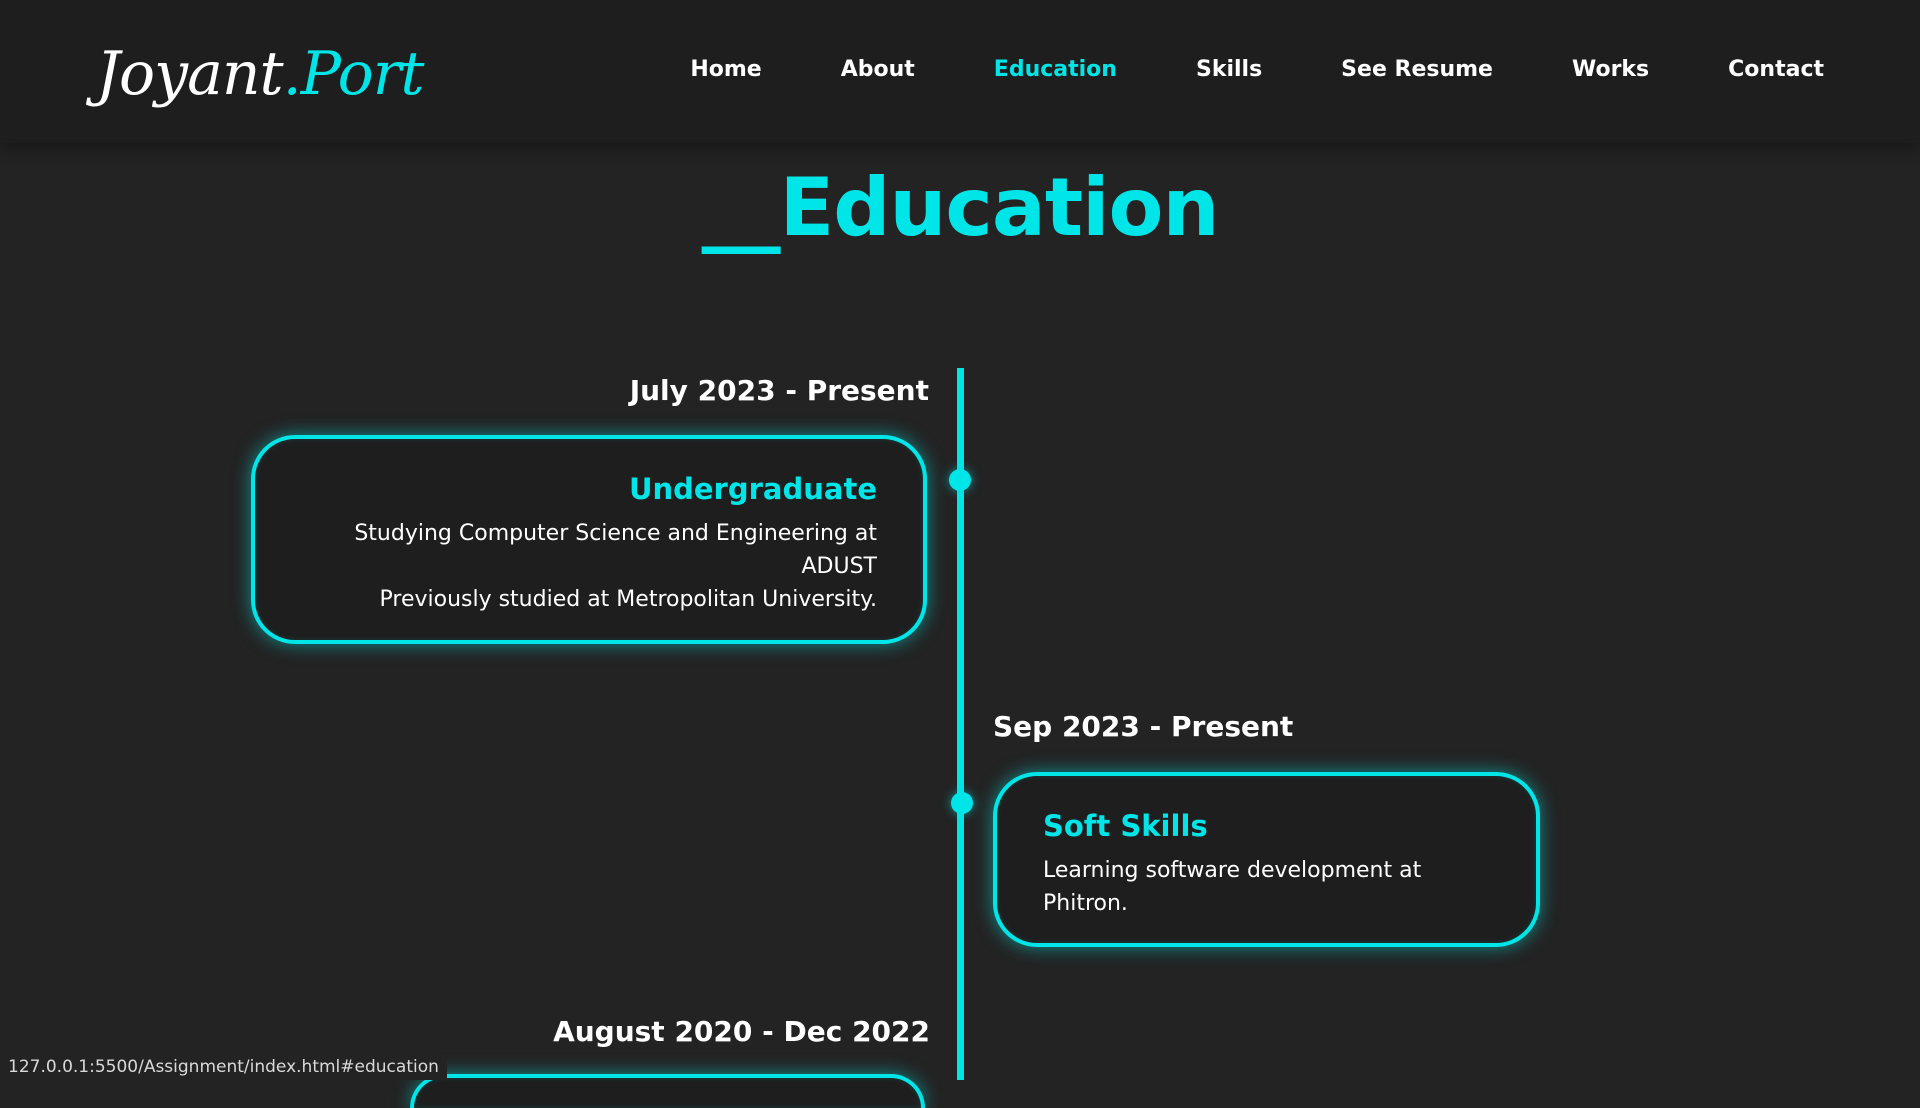 The width and height of the screenshot is (1920, 1108). What do you see at coordinates (1266, 826) in the screenshot?
I see `card-title: Soft Skills` at bounding box center [1266, 826].